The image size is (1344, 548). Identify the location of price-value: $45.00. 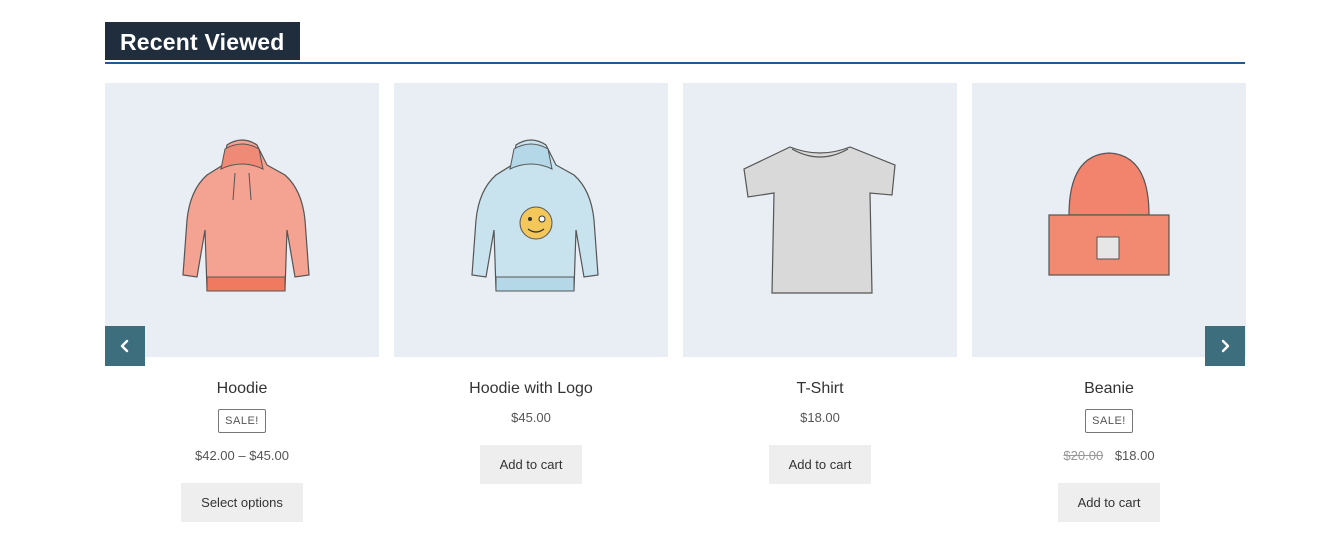
(531, 417).